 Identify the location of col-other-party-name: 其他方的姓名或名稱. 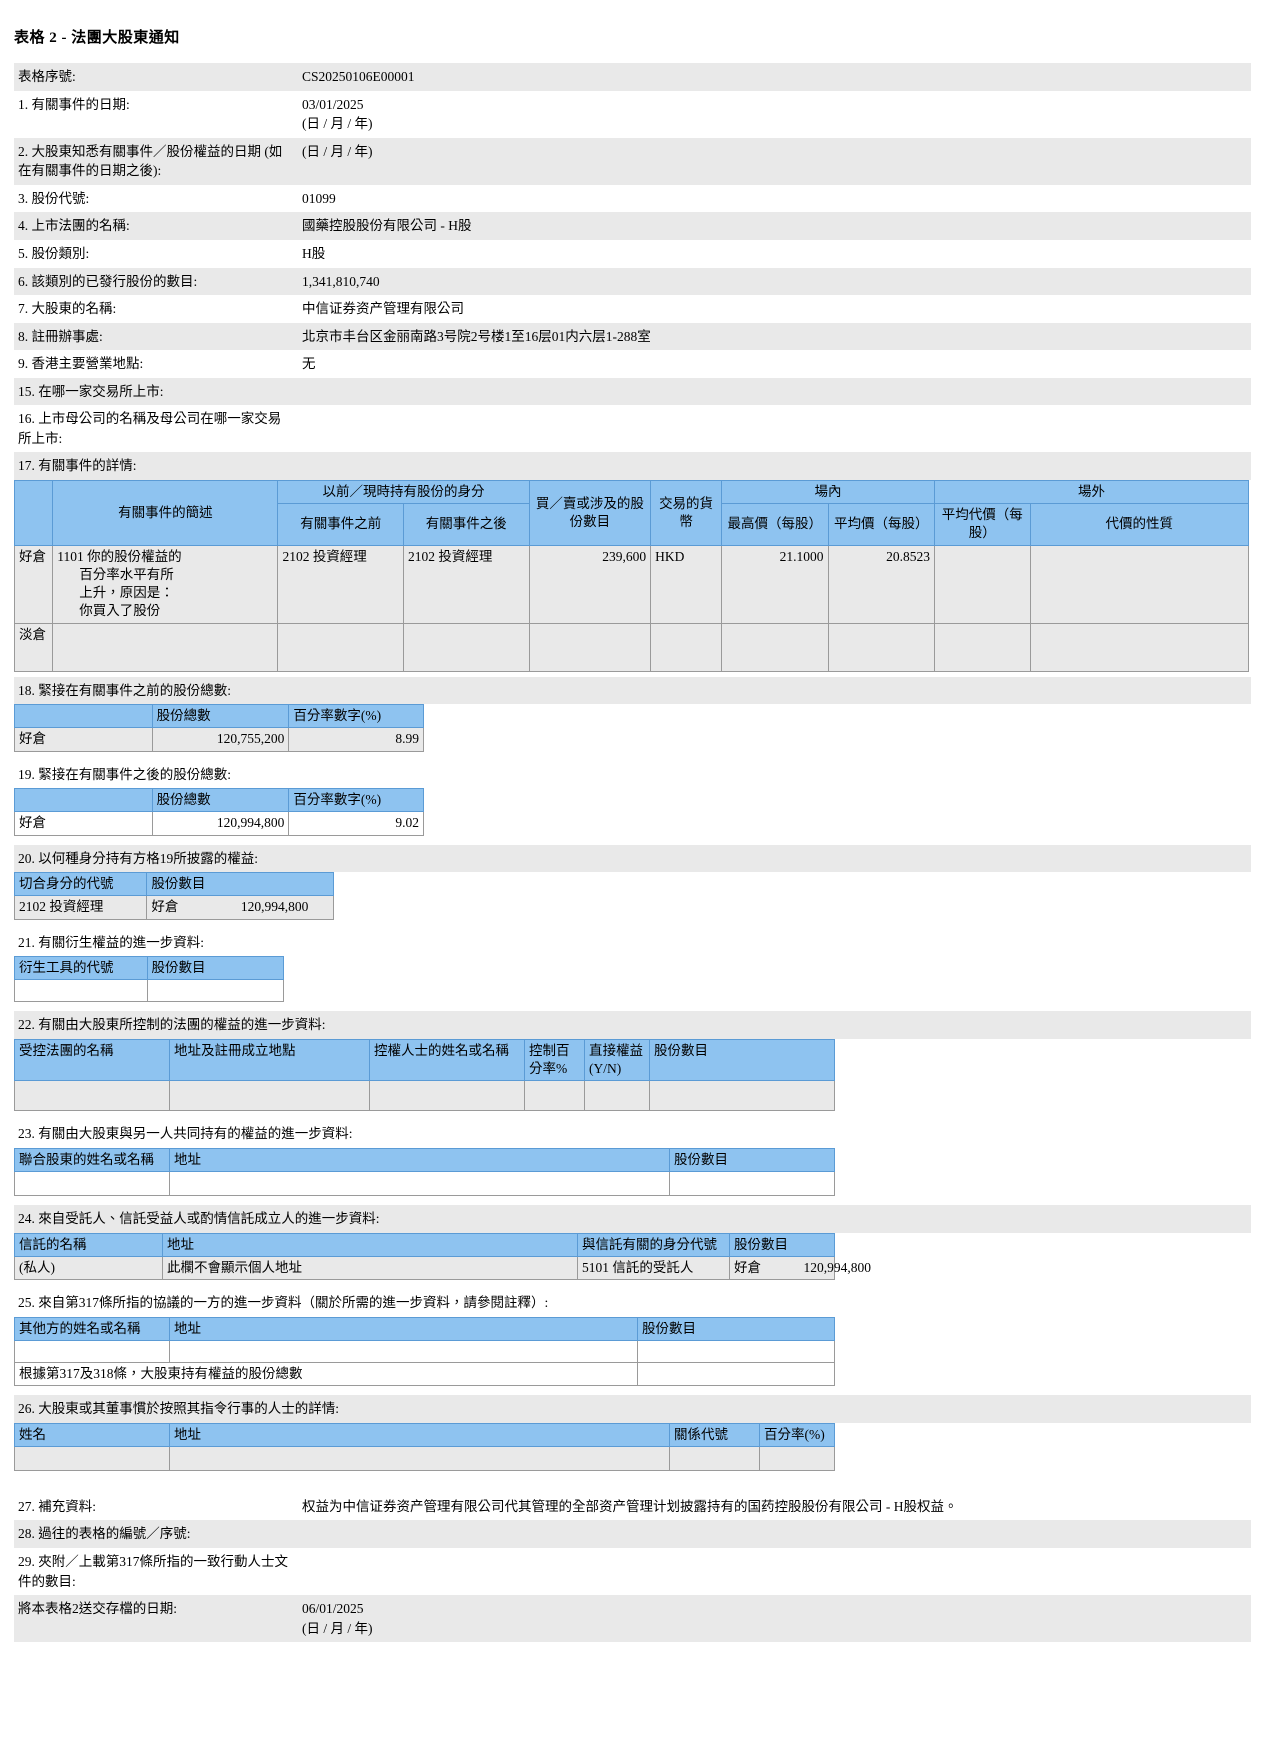
(92, 1328).